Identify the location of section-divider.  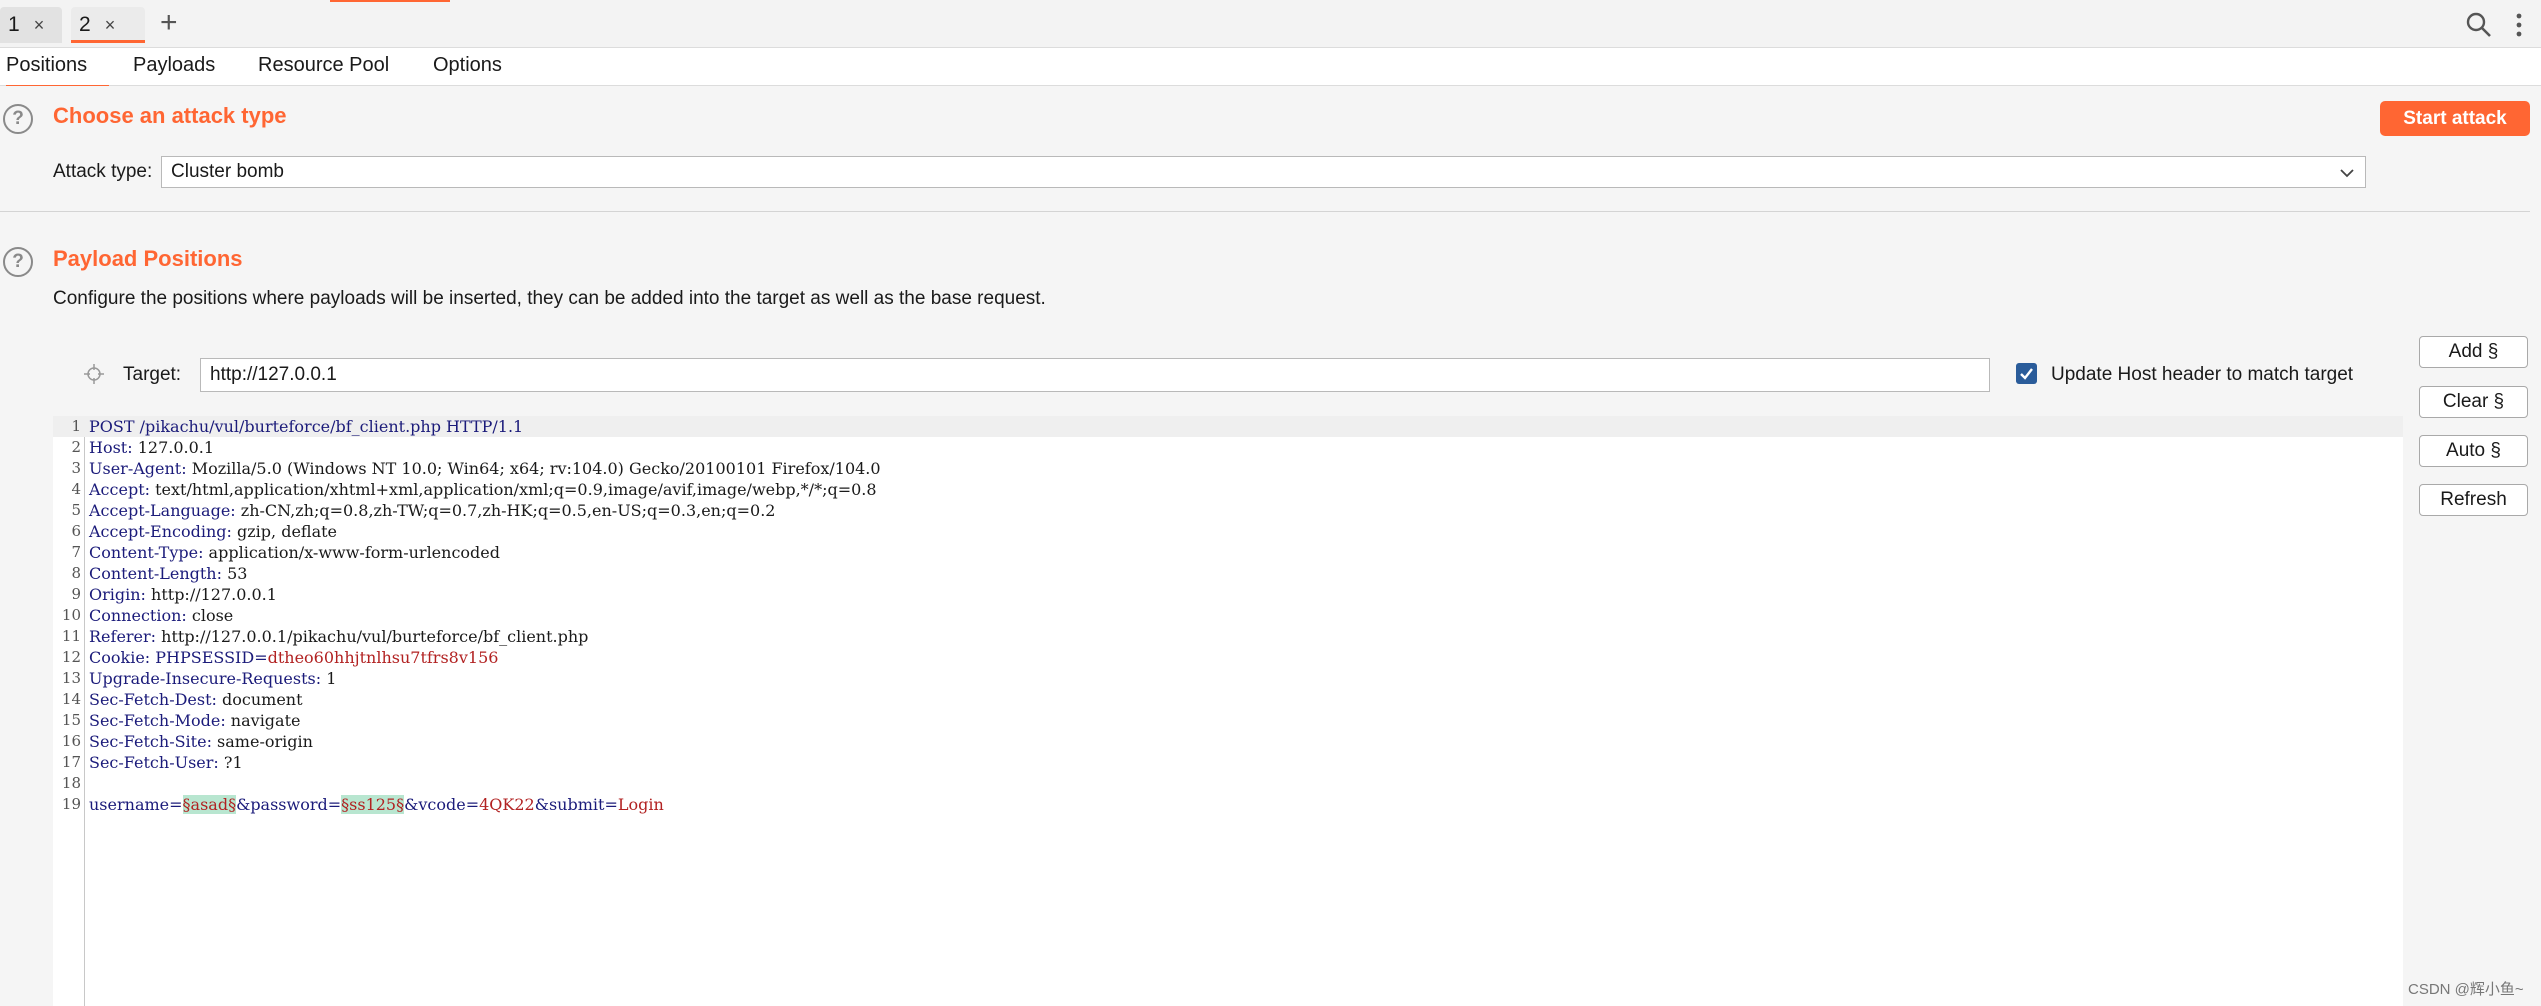
(1265, 211).